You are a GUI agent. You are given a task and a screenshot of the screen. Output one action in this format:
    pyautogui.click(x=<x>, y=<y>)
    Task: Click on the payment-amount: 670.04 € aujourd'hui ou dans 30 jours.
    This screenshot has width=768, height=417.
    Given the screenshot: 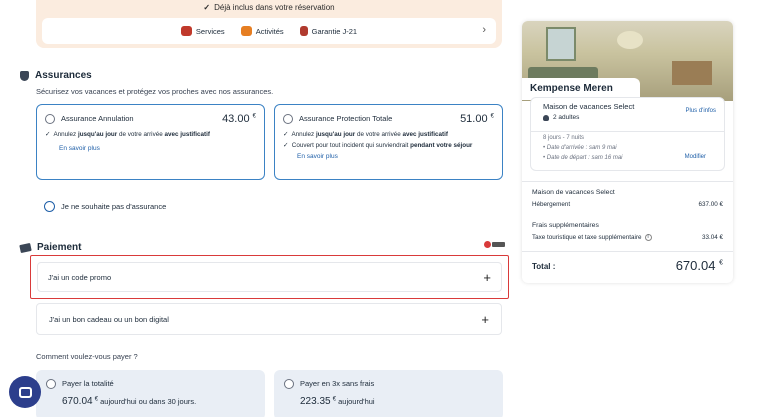 What is the action you would take?
    pyautogui.click(x=158, y=401)
    